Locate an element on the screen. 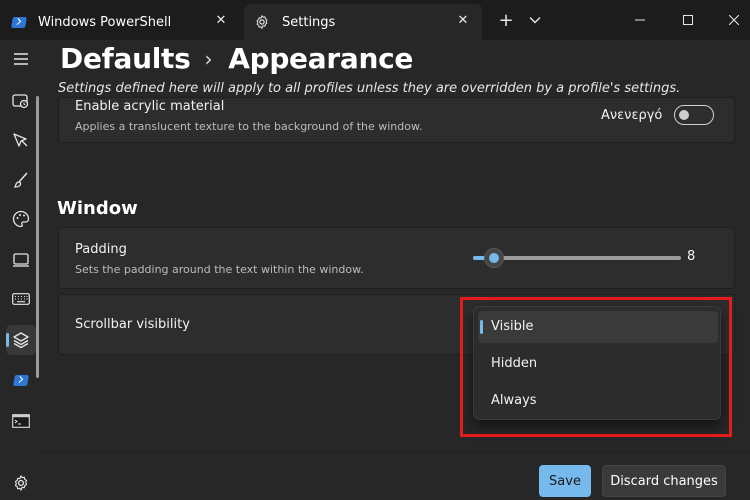 This screenshot has height=500, width=750. scrollbar-thumb is located at coordinates (37, 237).